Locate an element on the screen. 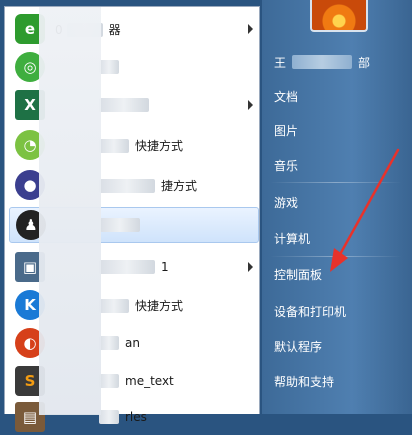 This screenshot has height=435, width=412. program-label-9: me_text is located at coordinates (149, 380).